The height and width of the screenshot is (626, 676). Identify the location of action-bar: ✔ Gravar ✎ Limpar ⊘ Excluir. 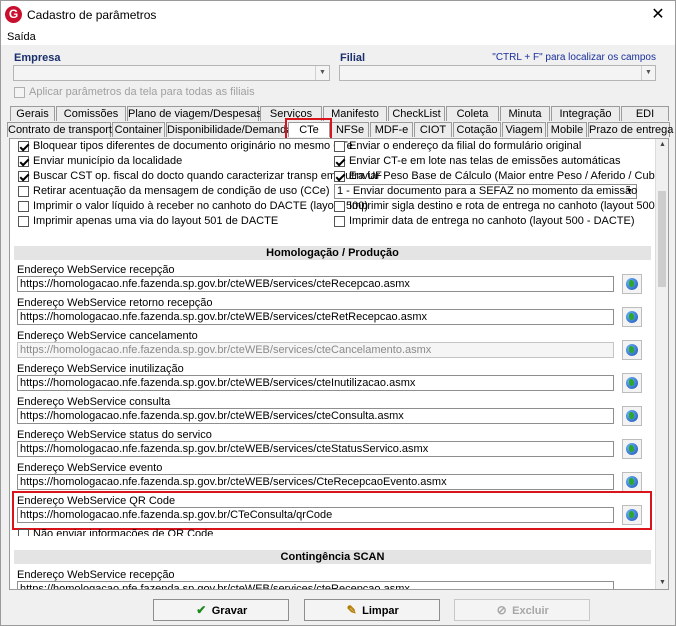
(338, 610).